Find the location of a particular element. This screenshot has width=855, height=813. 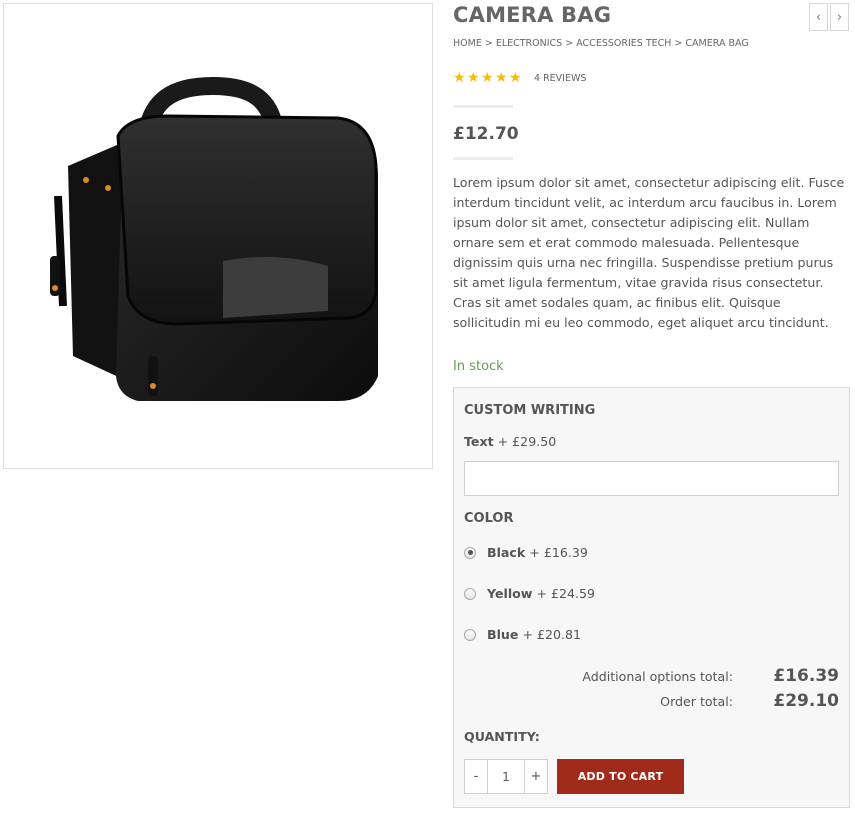

quantity-decrease-button: - is located at coordinates (476, 776).